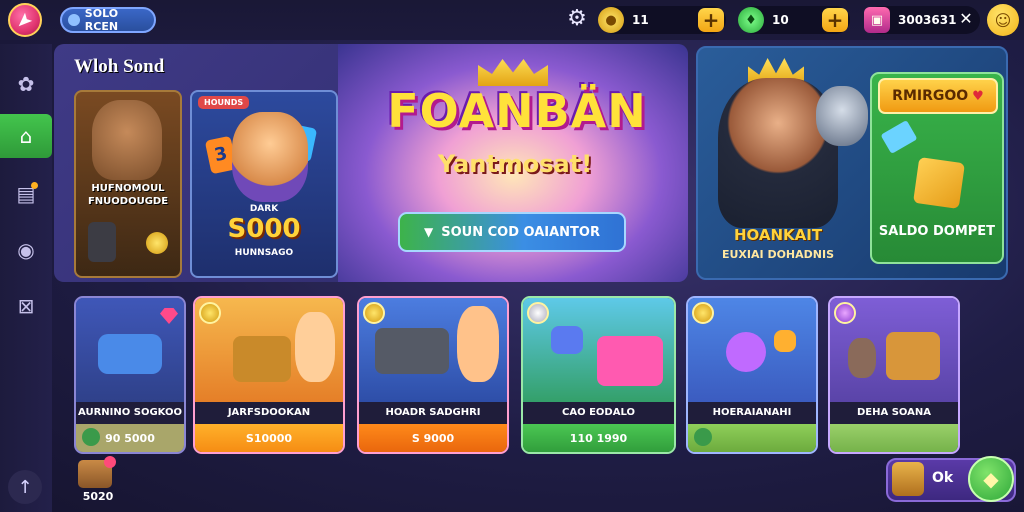  What do you see at coordinates (703, 437) in the screenshot?
I see `leaf-icon` at bounding box center [703, 437].